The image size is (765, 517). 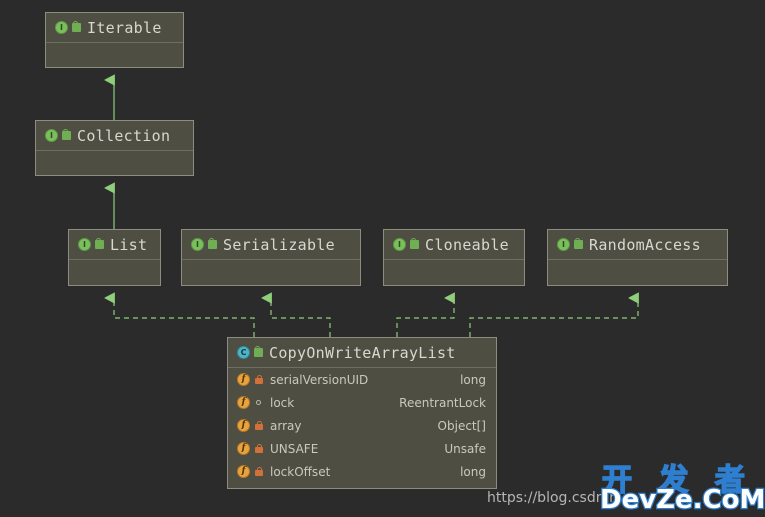 What do you see at coordinates (461, 425) in the screenshot?
I see `field-type: Object[]` at bounding box center [461, 425].